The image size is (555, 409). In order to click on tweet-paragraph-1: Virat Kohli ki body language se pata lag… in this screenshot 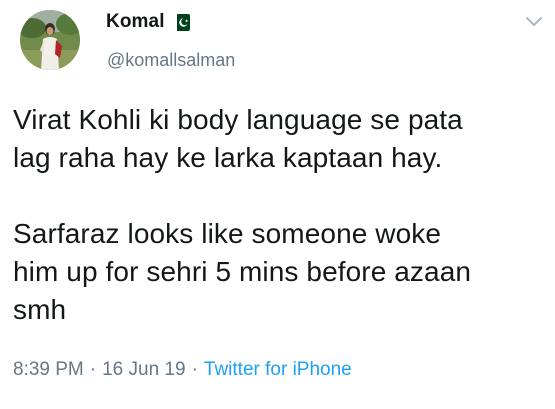, I will do `click(238, 138)`.